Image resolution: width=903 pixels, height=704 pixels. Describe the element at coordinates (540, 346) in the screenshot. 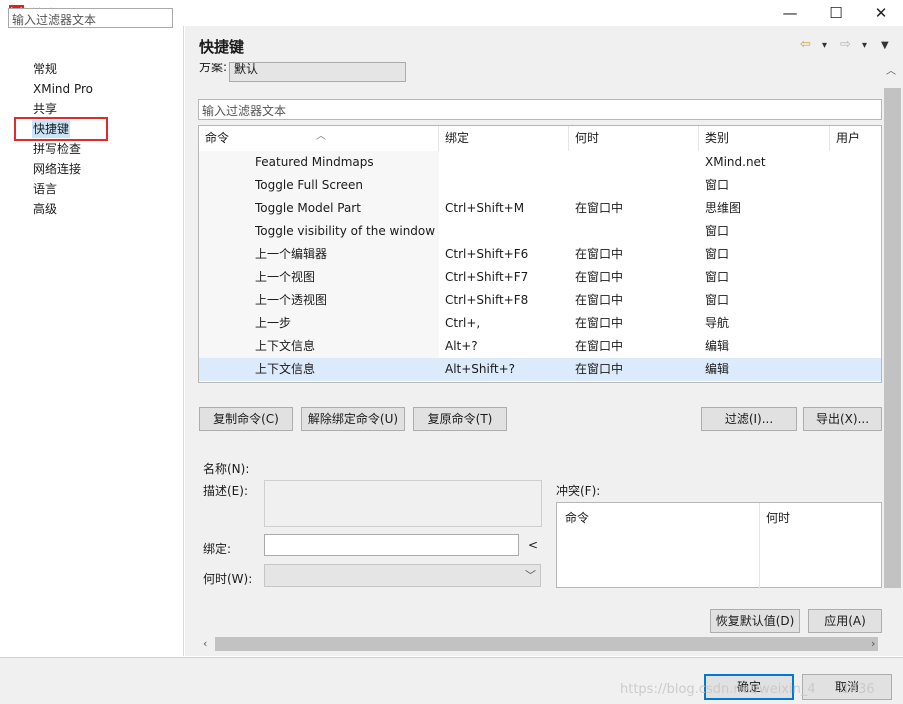

I see `table-row: 上下文信息 Alt+? 在窗口中 编辑` at that location.